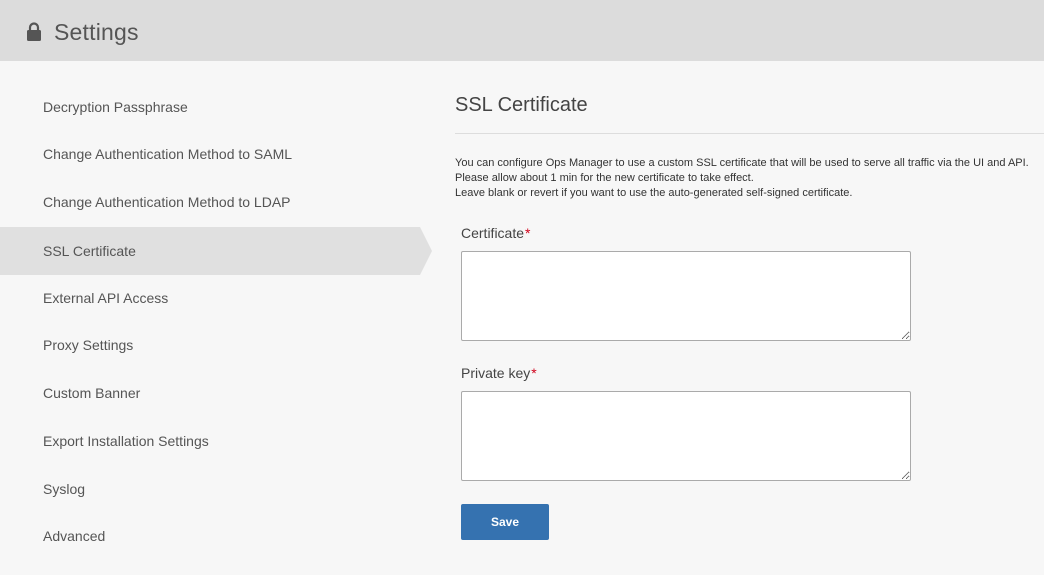  What do you see at coordinates (210, 202) in the screenshot?
I see `sidebar-item-auth-ldap: Change Authentication Method to LDAP` at bounding box center [210, 202].